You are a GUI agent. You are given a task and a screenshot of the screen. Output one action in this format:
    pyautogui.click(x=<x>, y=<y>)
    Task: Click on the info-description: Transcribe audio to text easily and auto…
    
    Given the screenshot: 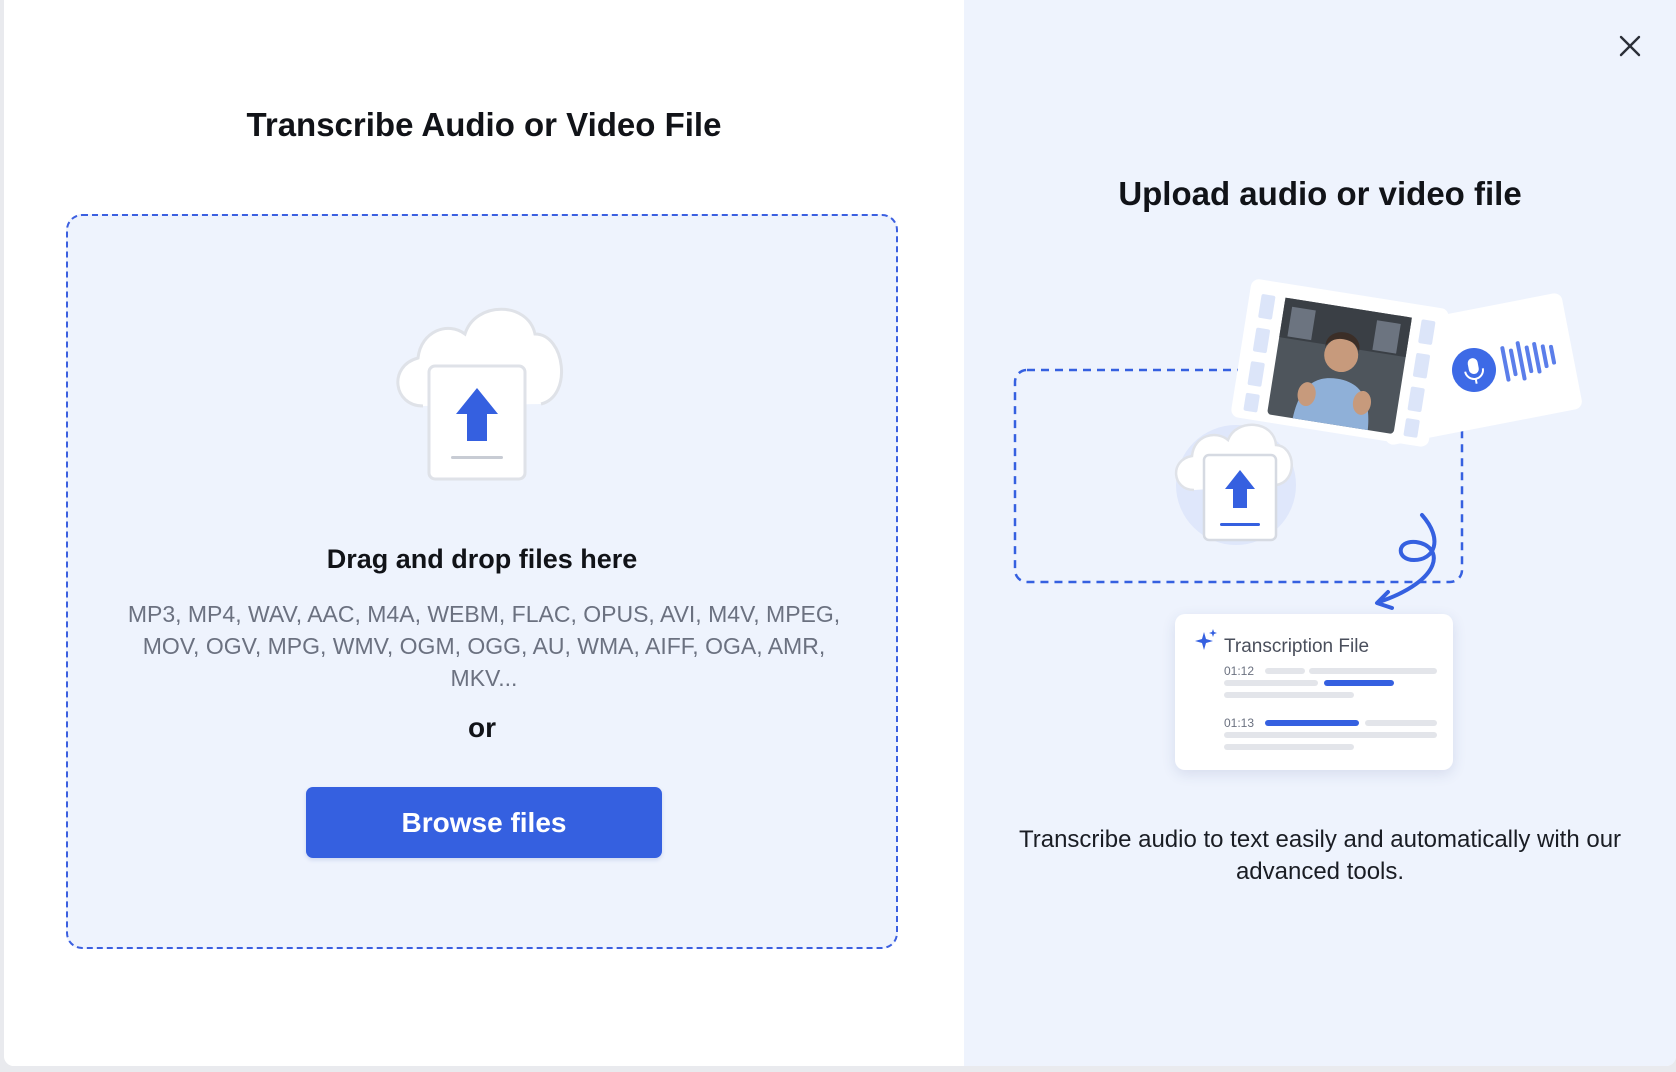 What is the action you would take?
    pyautogui.click(x=1320, y=855)
    